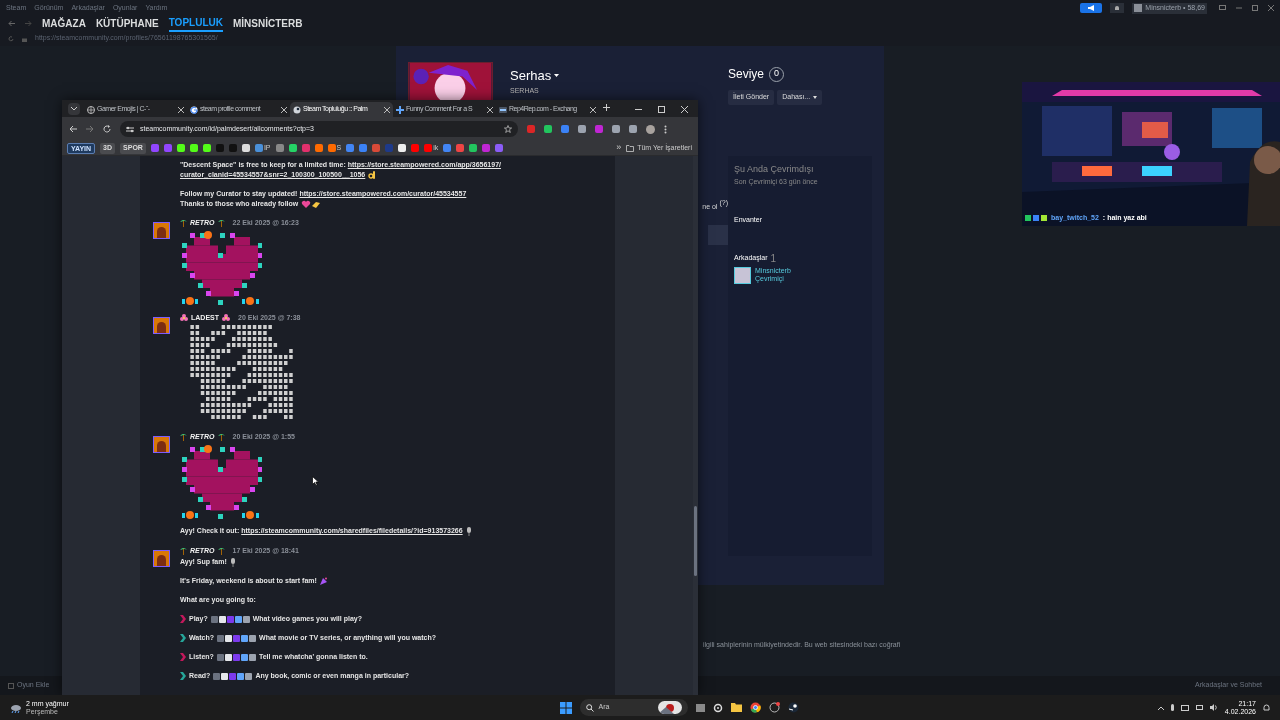  I want to click on chevron-down-icon, so click(74, 109).